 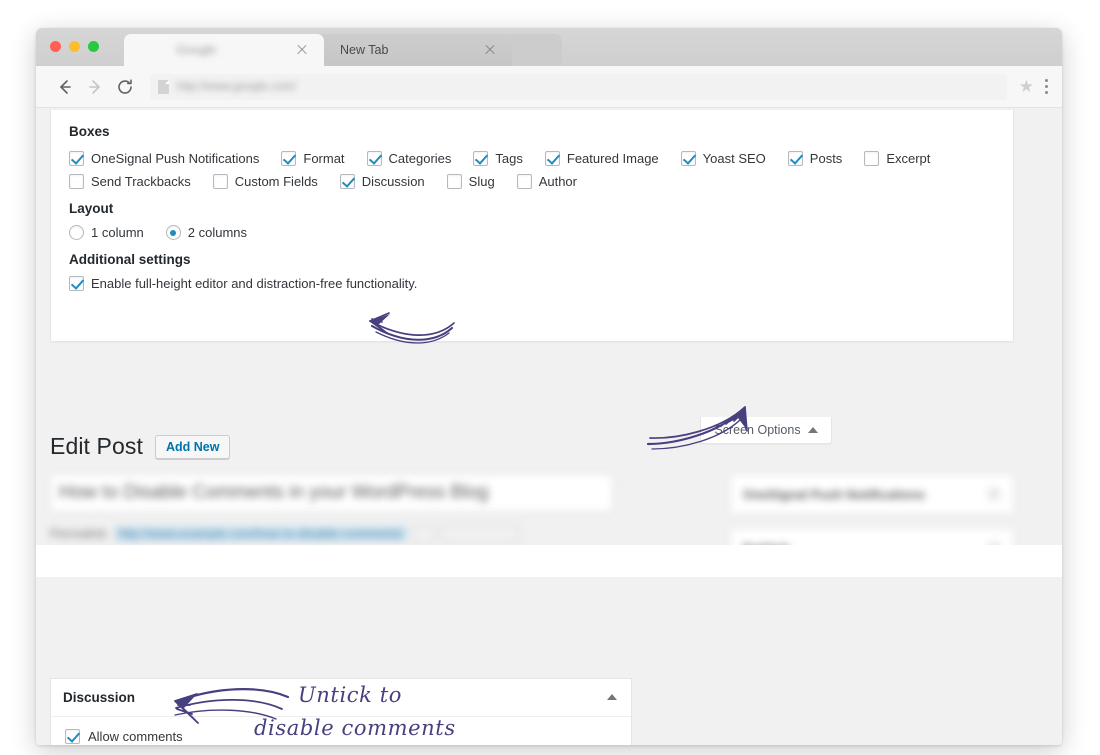 What do you see at coordinates (908, 158) in the screenshot?
I see `checkbox-label: Excerpt` at bounding box center [908, 158].